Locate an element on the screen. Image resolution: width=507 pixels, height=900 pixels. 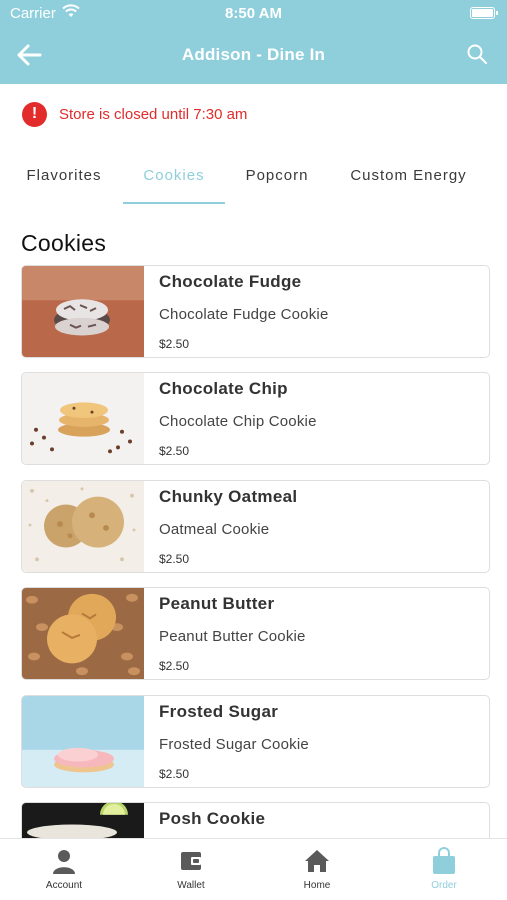
tab-cookies: Cookies is located at coordinates (174, 178).